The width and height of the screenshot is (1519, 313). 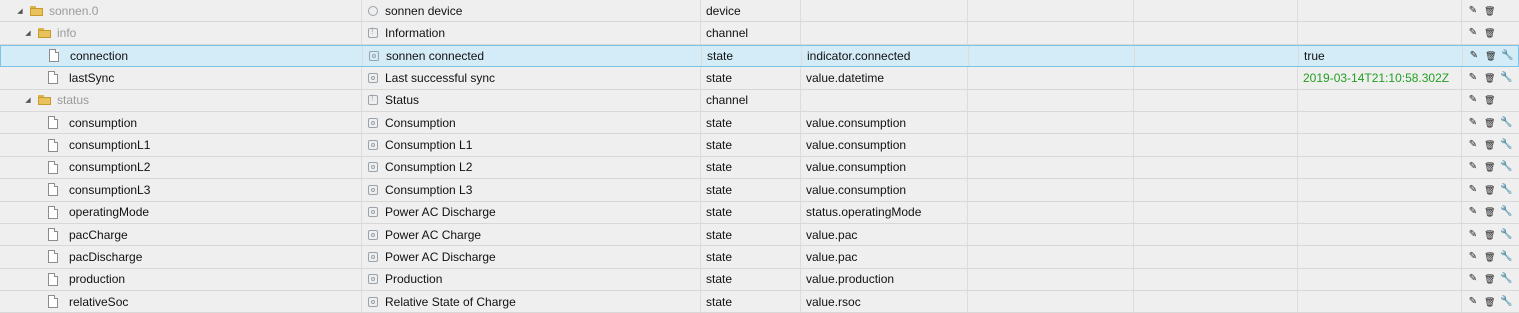 What do you see at coordinates (373, 32) in the screenshot?
I see `channel-type-icon` at bounding box center [373, 32].